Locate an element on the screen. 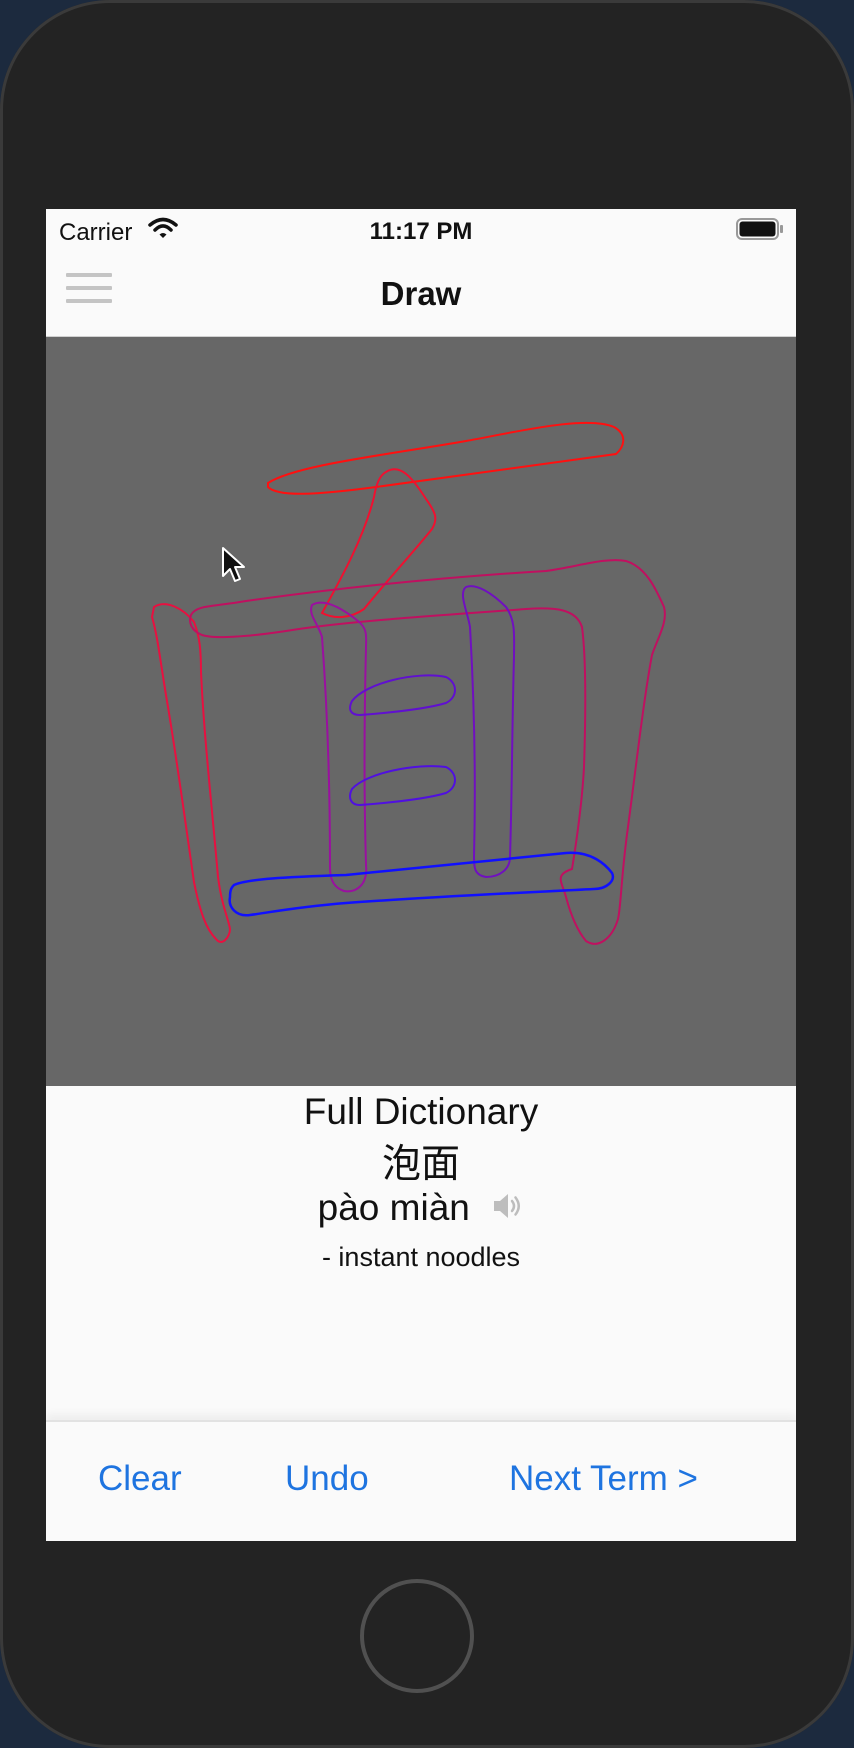  navigation-bar: Draw is located at coordinates (421, 295).